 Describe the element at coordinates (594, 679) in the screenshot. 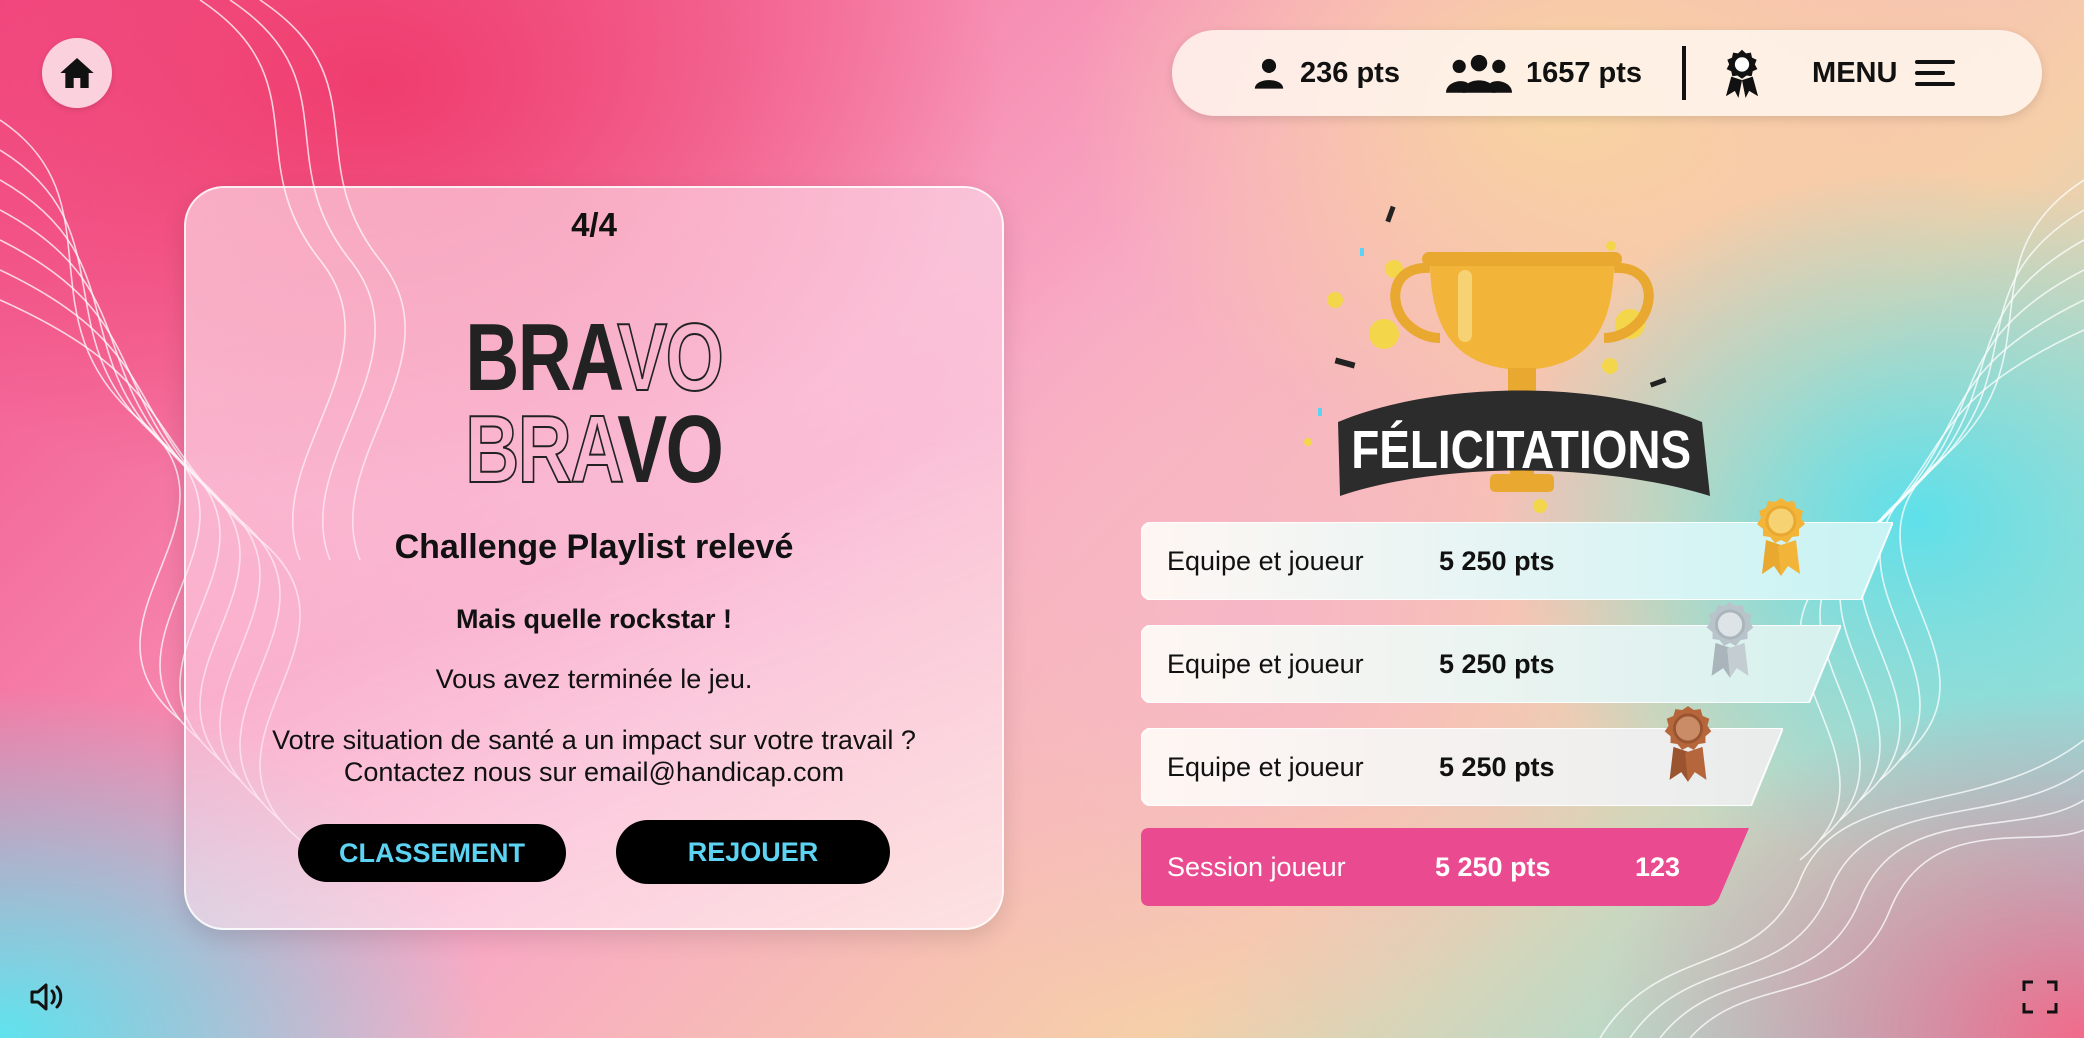

I see `card-text: Vous avez terminée le jeu.` at that location.